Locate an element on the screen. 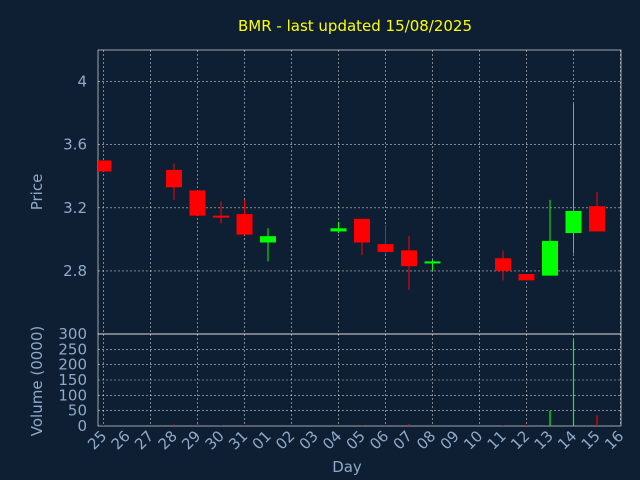  x-tick-label: 15 is located at coordinates (591, 440).